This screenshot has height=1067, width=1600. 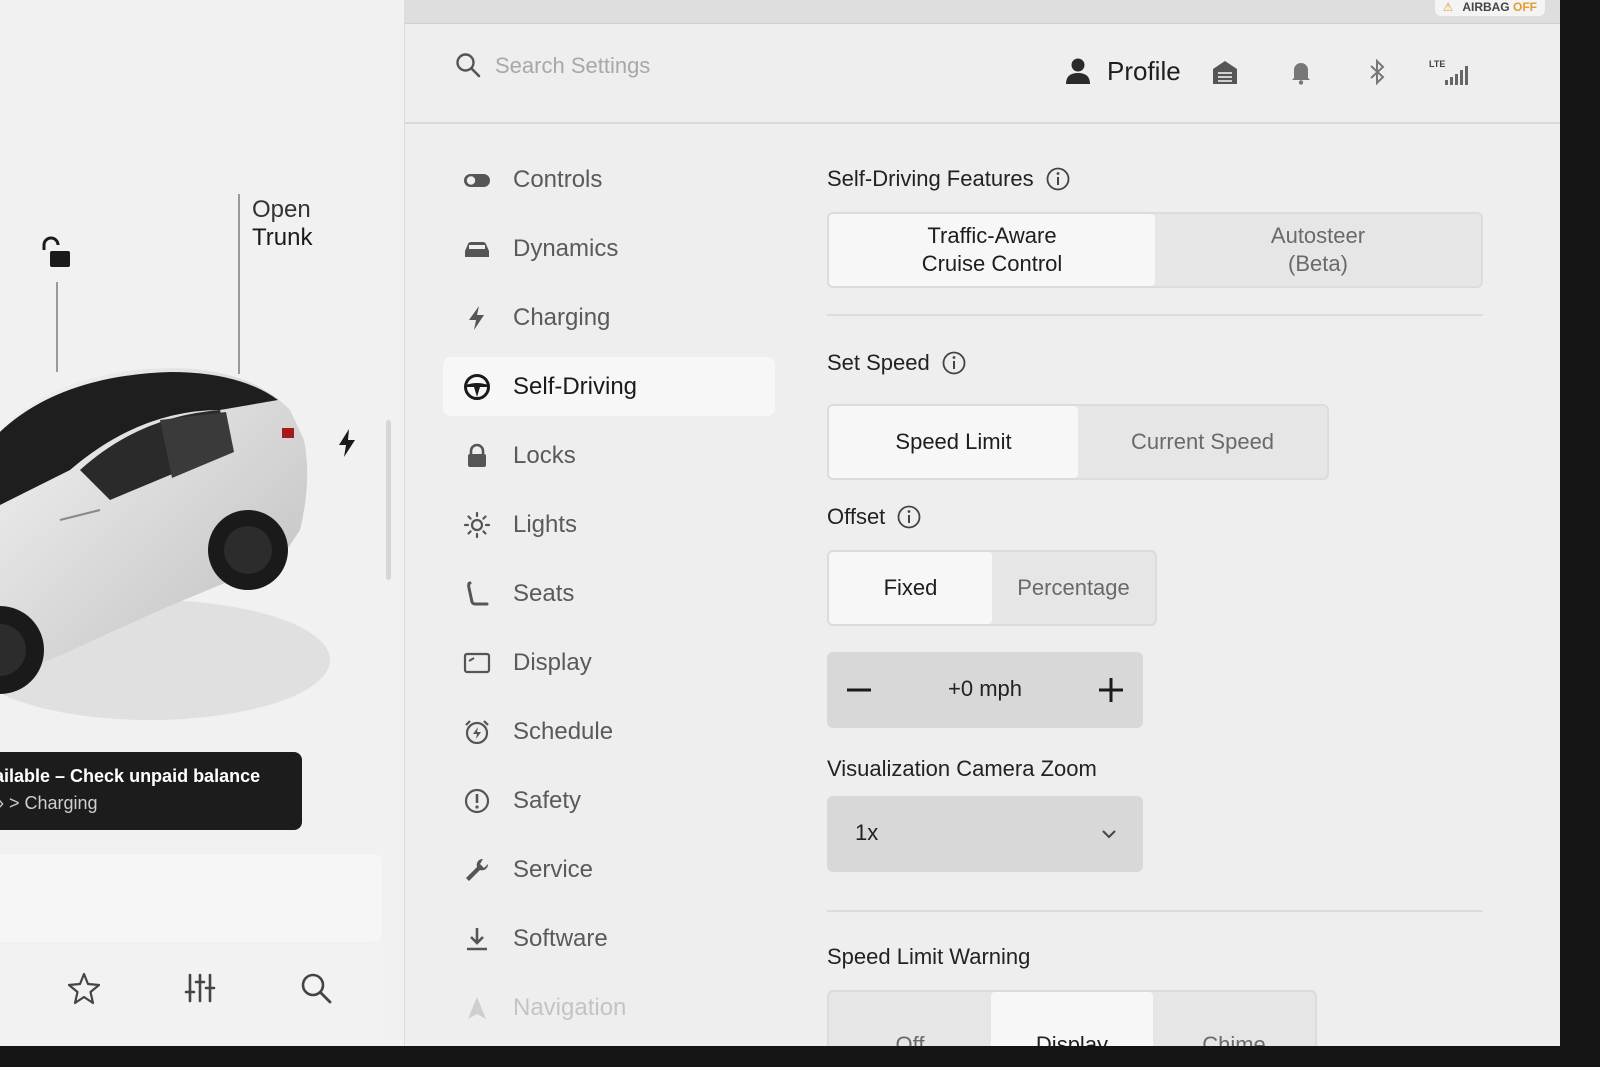 I want to click on navigation-arrow-icon, so click(x=477, y=1007).